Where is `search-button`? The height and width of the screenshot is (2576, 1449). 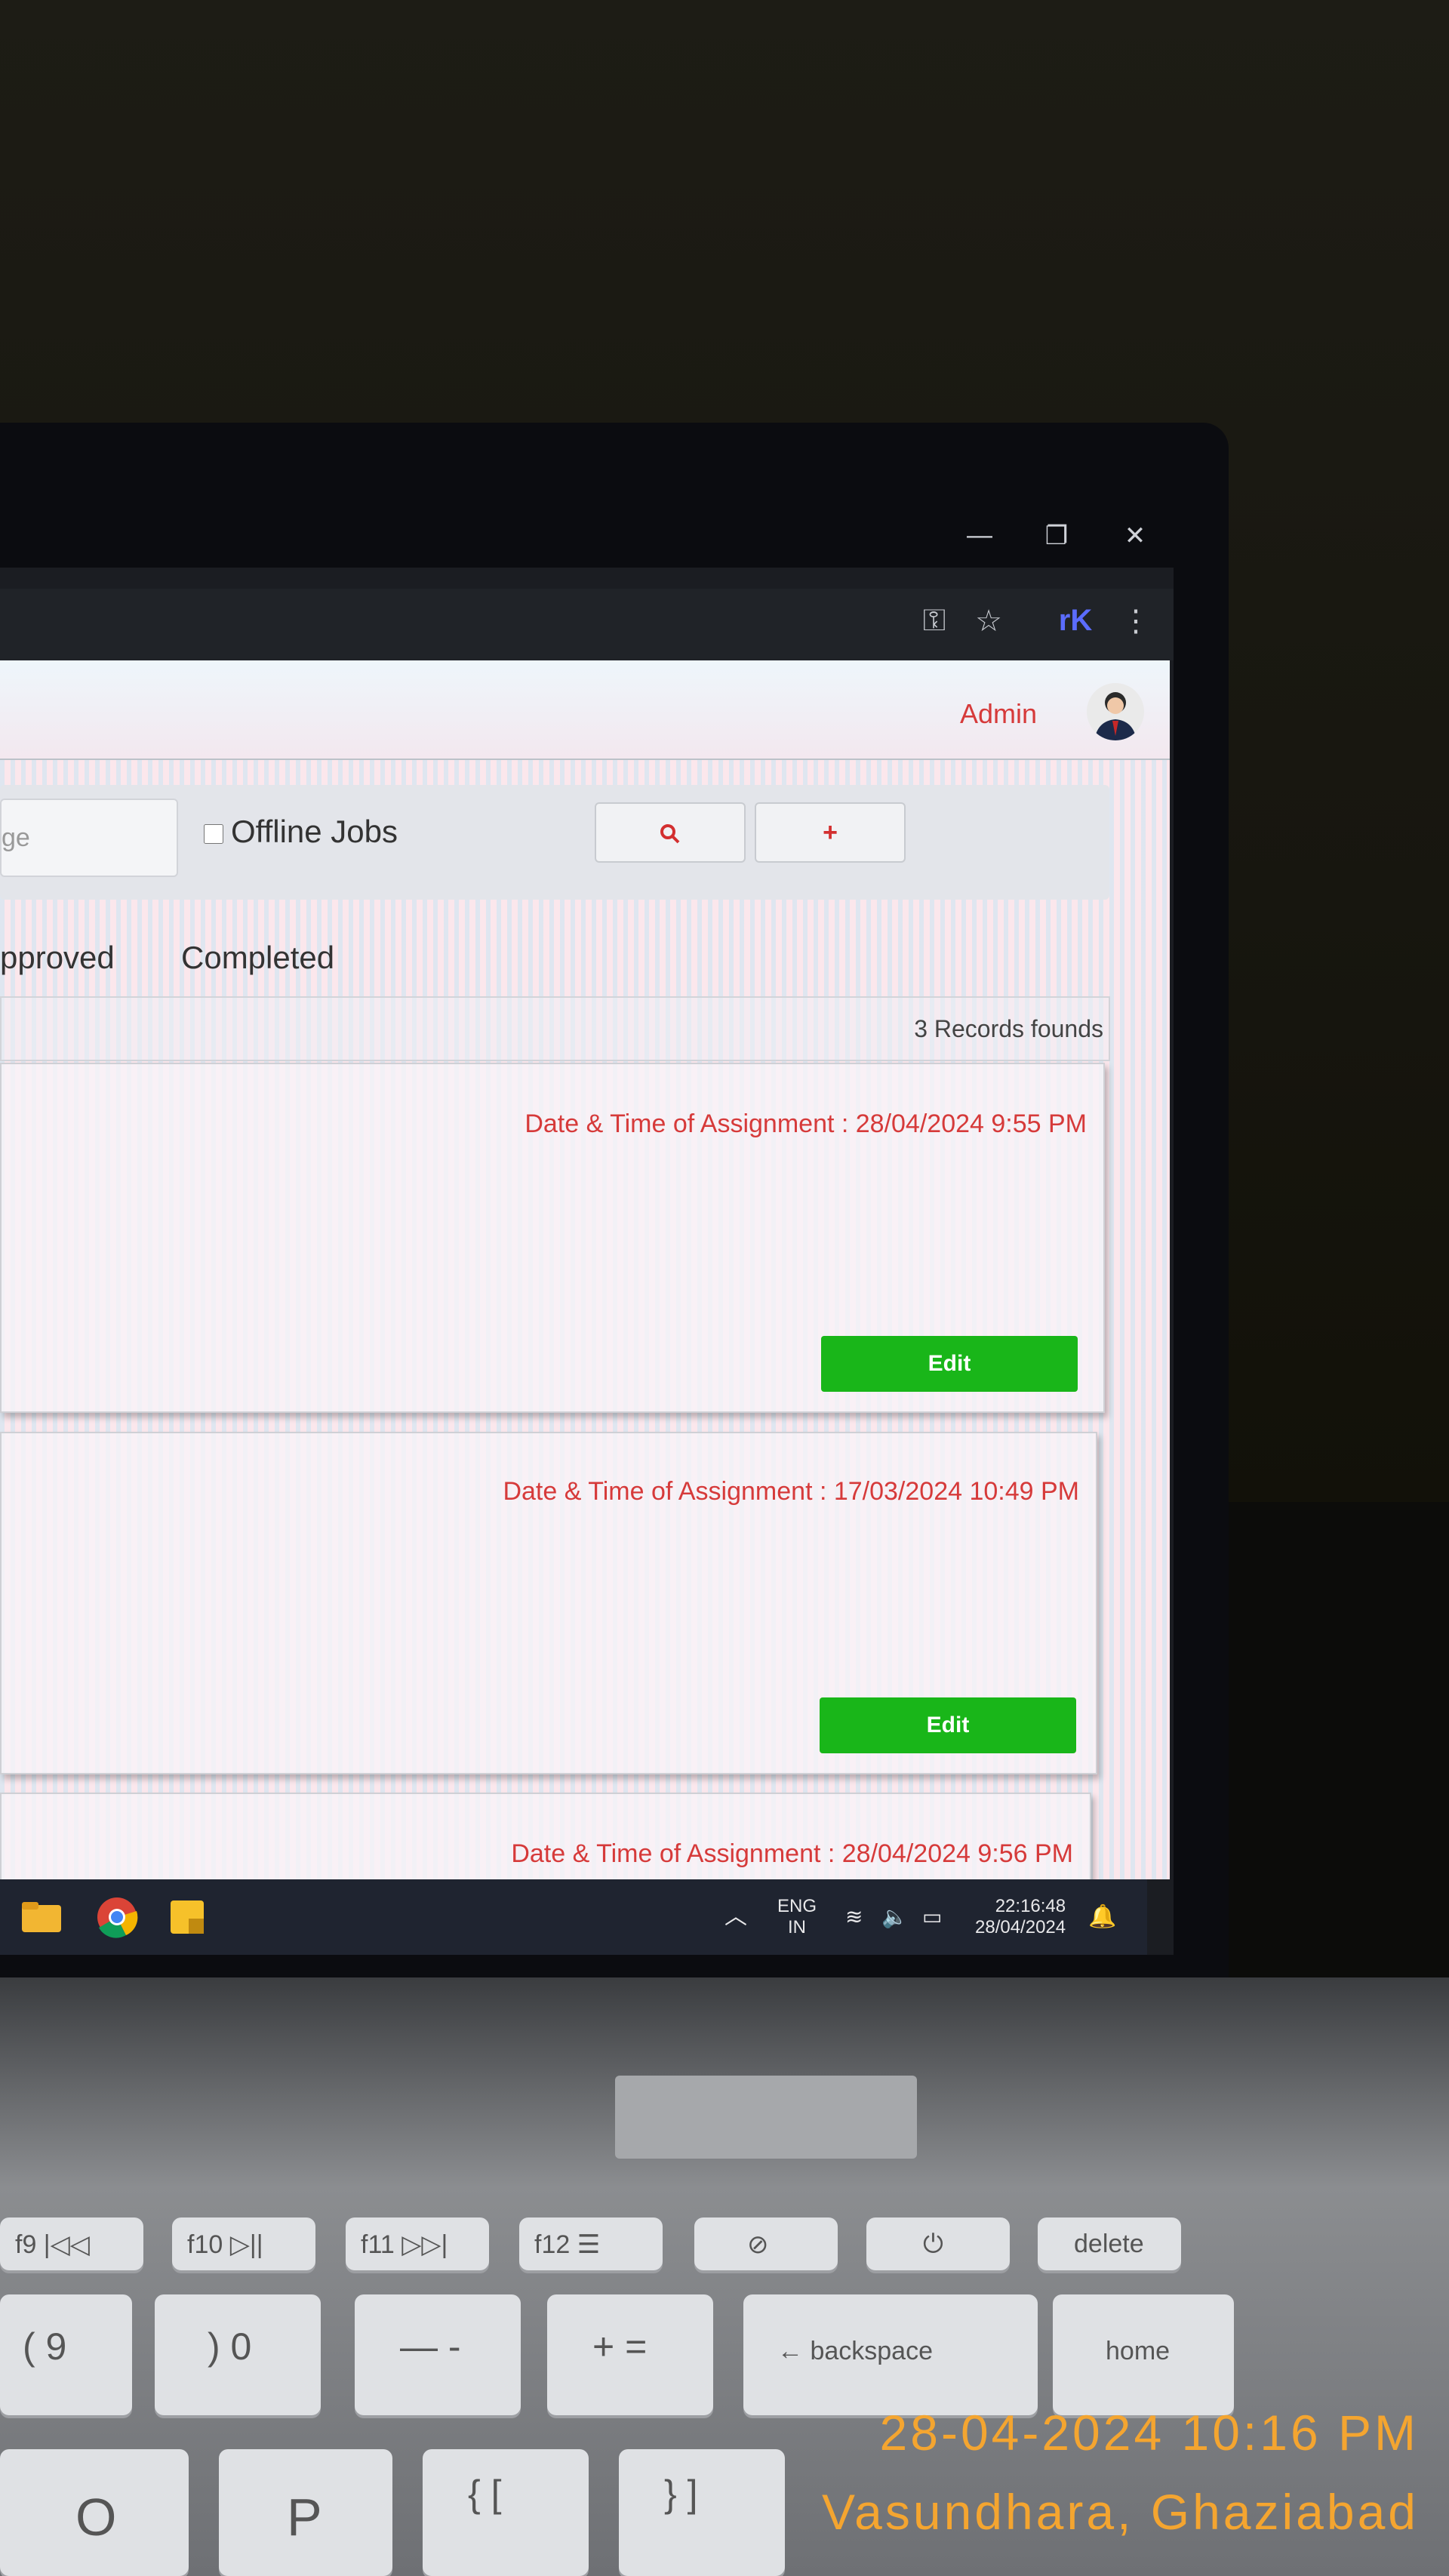
search-button is located at coordinates (670, 832).